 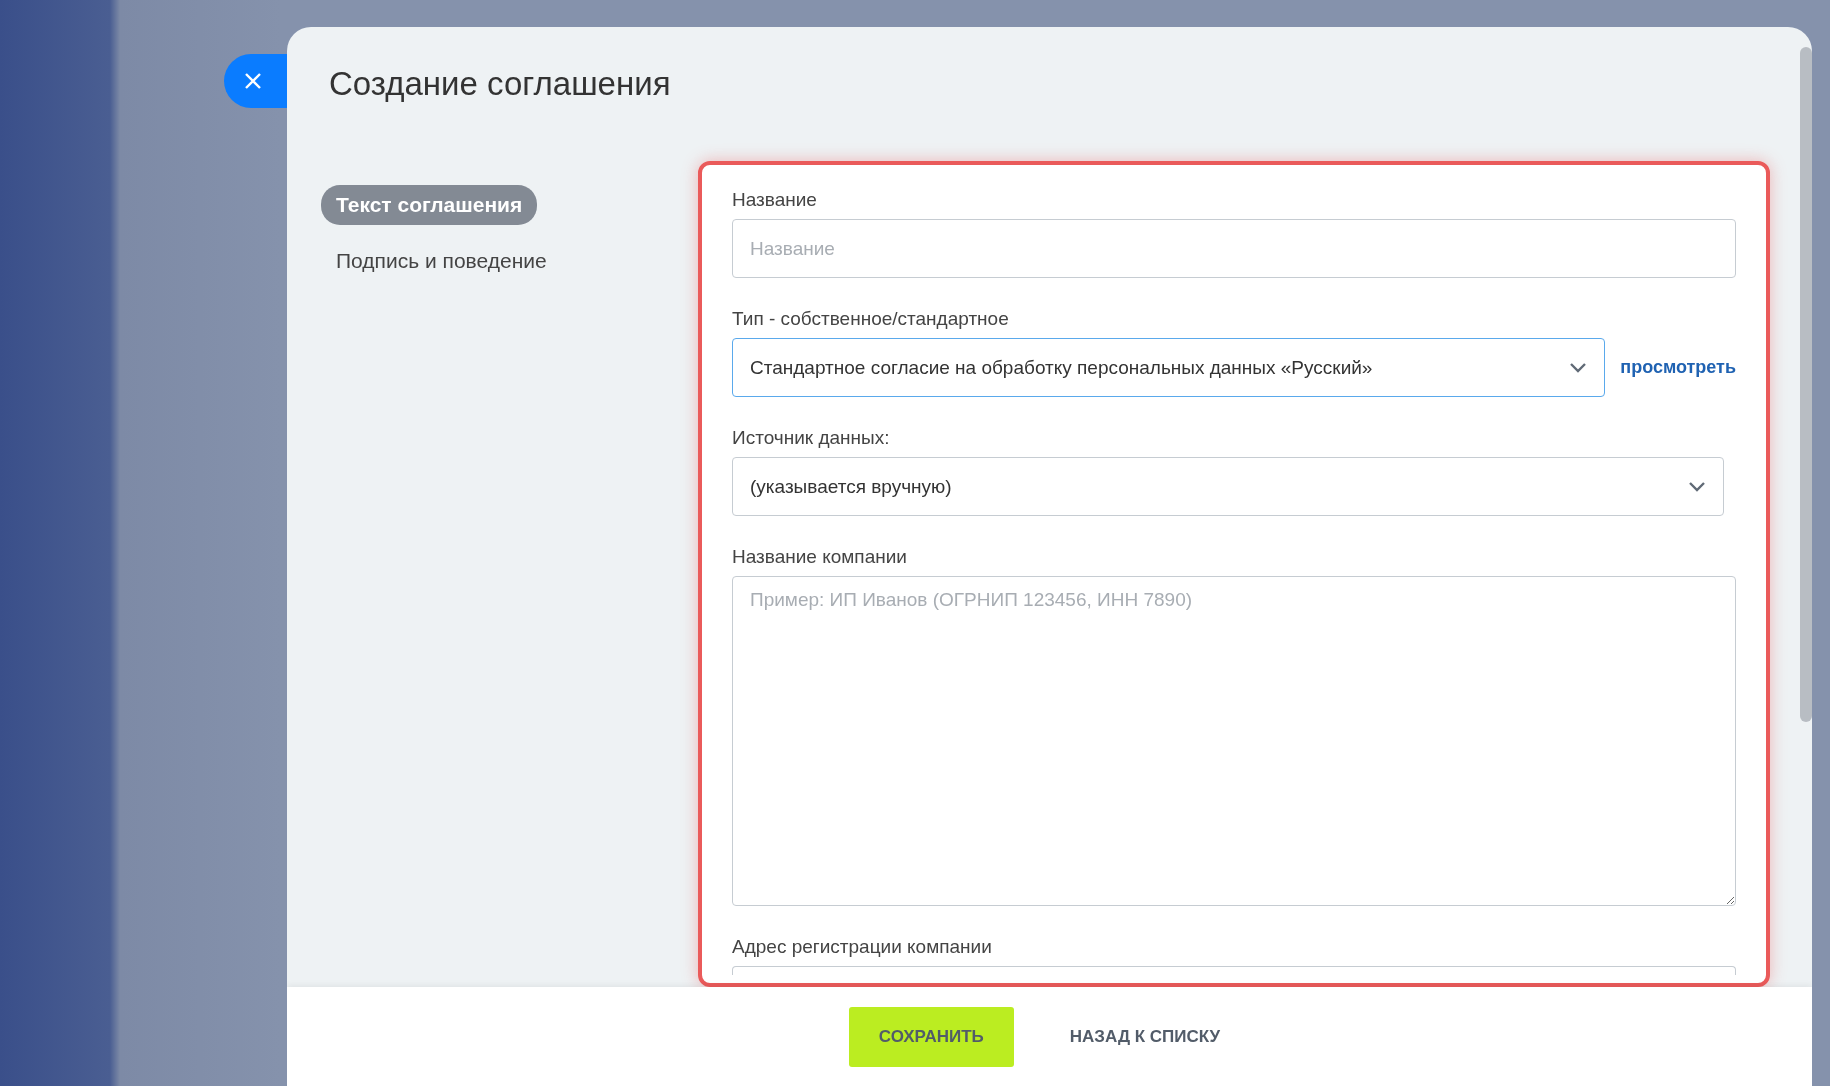 I want to click on view-link: просмотреть, so click(x=1678, y=367).